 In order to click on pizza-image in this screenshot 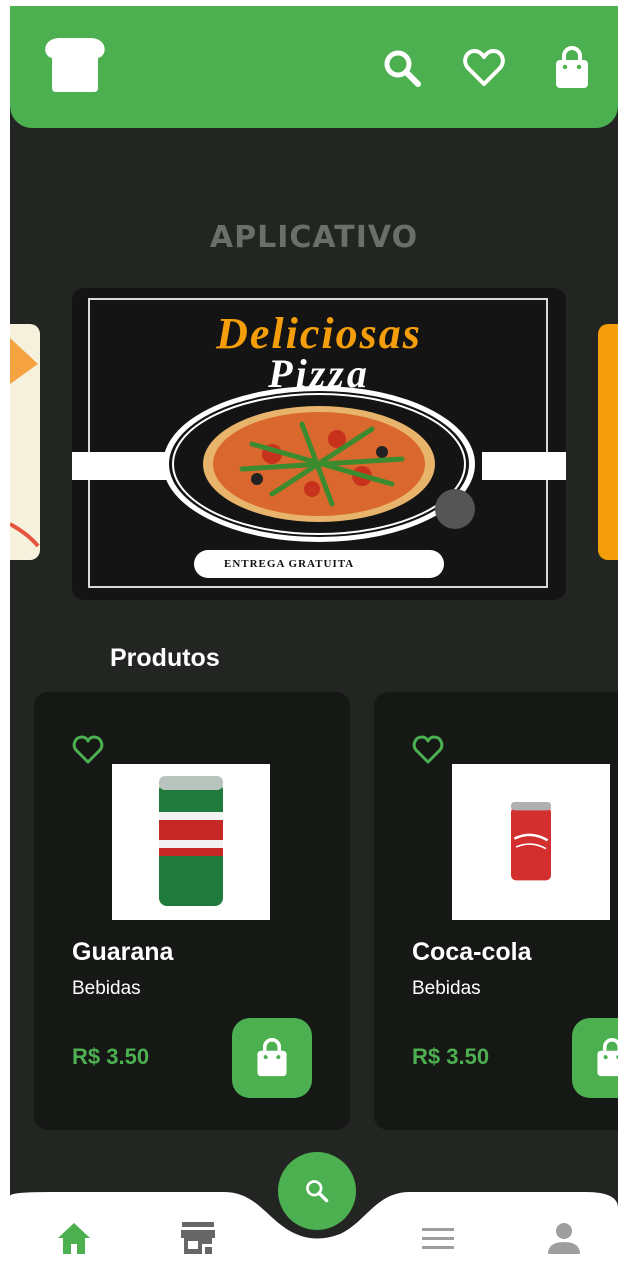, I will do `click(319, 464)`.